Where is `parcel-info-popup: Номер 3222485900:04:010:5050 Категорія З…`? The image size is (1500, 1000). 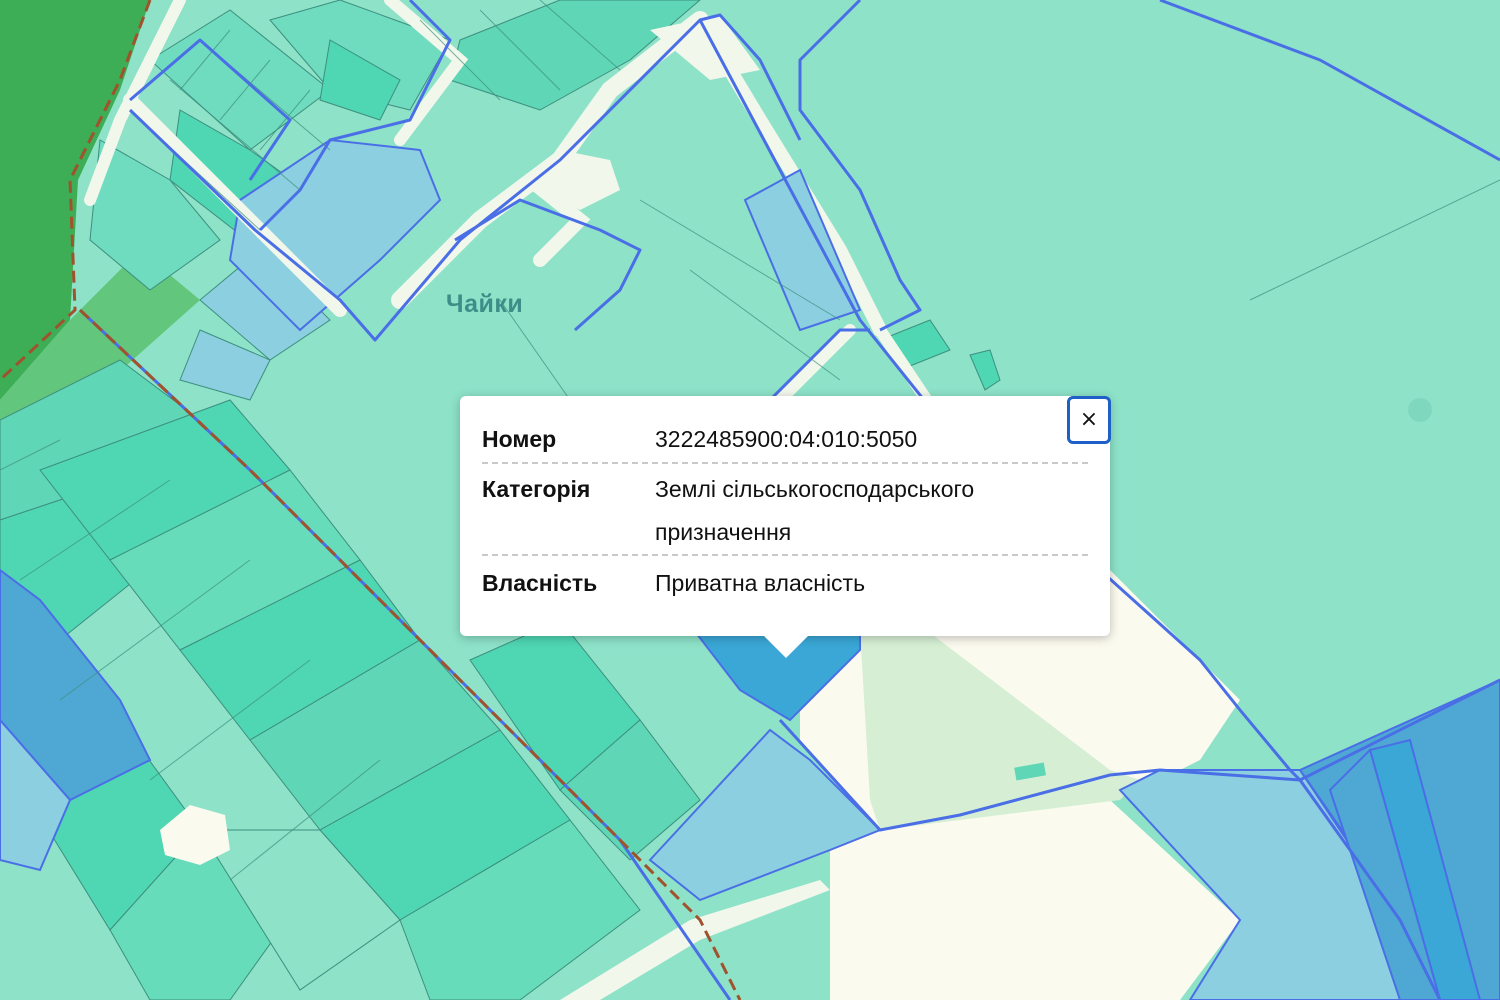 parcel-info-popup: Номер 3222485900:04:010:5050 Категорія З… is located at coordinates (785, 516).